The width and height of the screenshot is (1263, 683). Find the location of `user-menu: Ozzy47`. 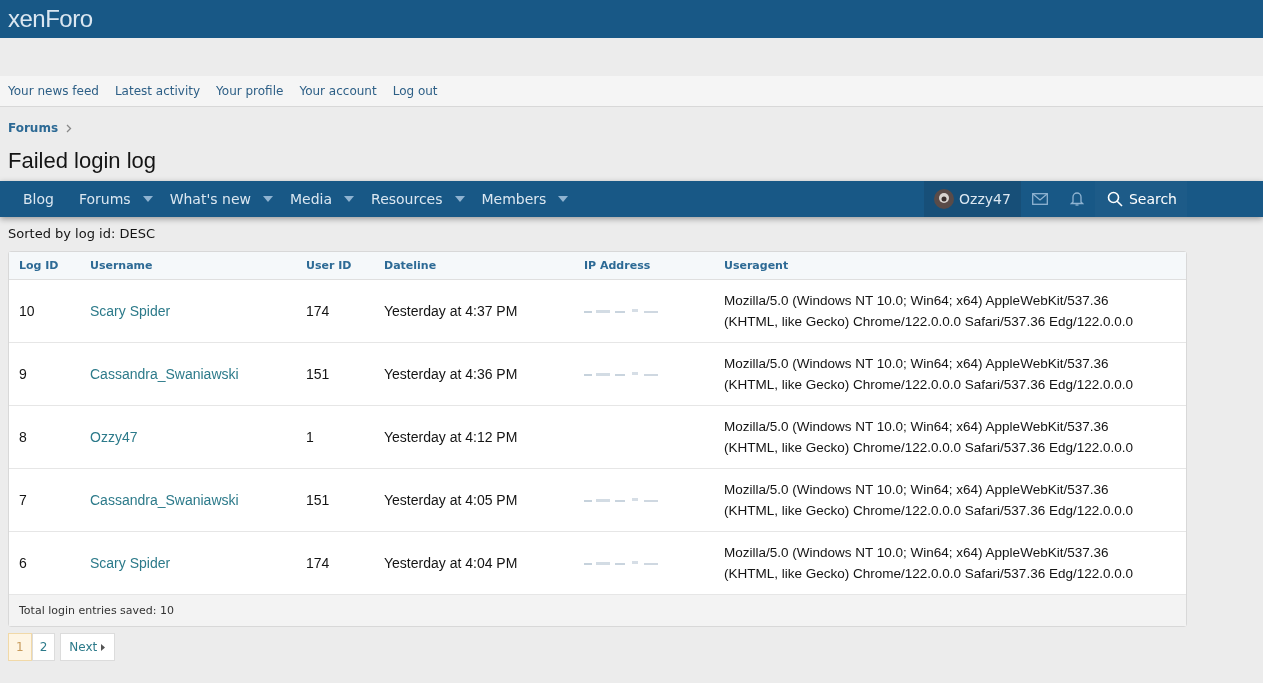

user-menu: Ozzy47 is located at coordinates (972, 199).